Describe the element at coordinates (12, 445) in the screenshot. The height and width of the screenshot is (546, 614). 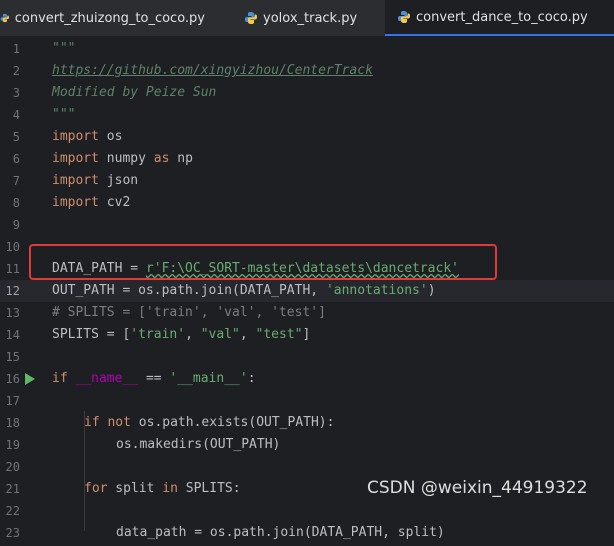
I see `line-number: 19` at that location.